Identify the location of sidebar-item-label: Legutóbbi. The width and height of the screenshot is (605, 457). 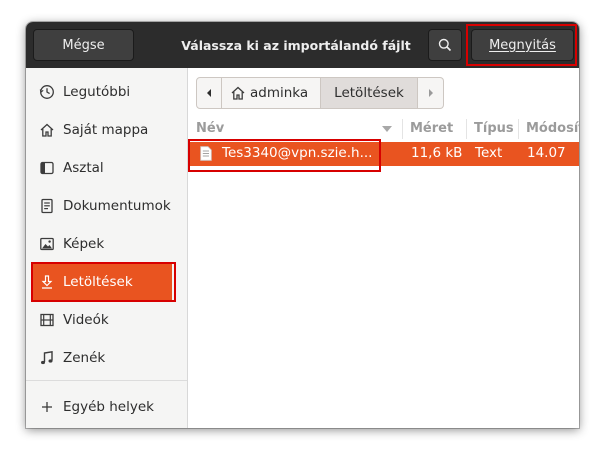
(97, 92).